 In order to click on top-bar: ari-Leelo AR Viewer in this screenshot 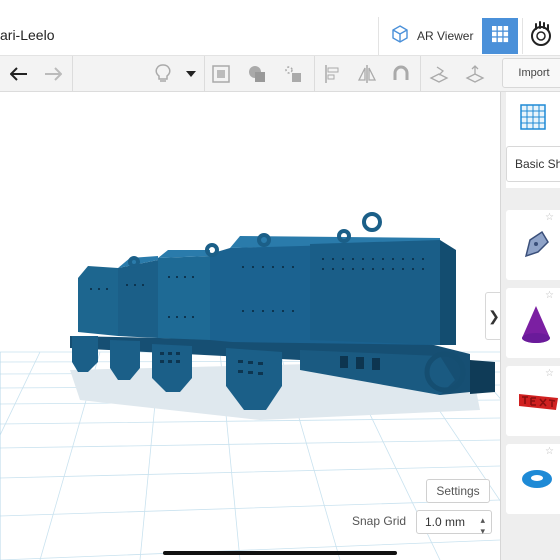, I will do `click(280, 28)`.